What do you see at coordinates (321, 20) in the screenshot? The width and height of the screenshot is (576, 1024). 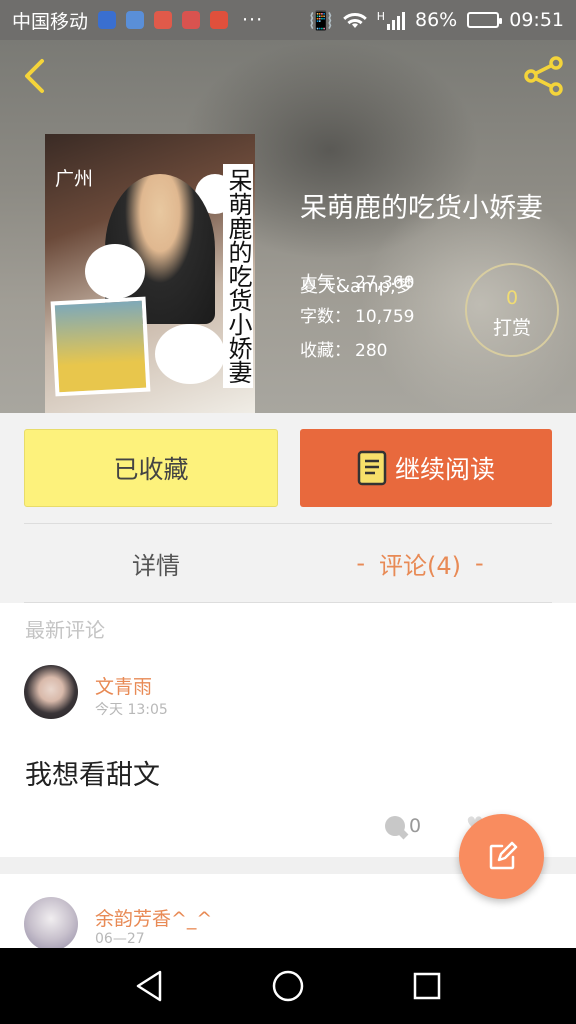 I see `vibrate-icon: 📳` at bounding box center [321, 20].